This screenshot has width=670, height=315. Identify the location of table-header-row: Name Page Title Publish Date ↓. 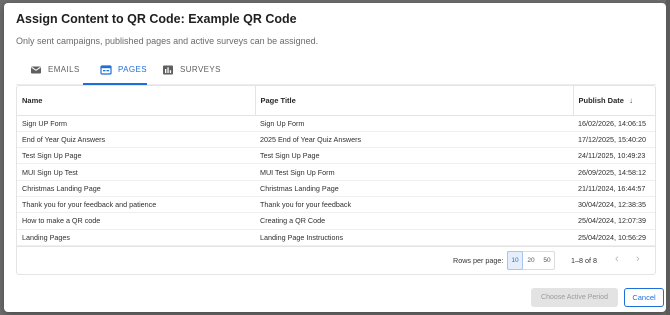
(336, 101).